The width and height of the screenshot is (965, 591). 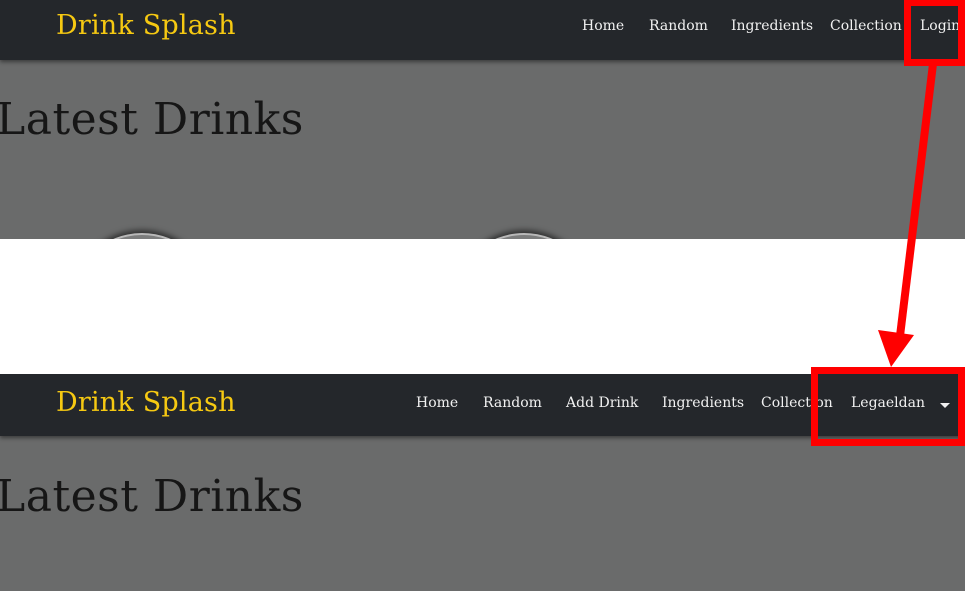 I want to click on nav-collection: Collection, so click(x=866, y=26).